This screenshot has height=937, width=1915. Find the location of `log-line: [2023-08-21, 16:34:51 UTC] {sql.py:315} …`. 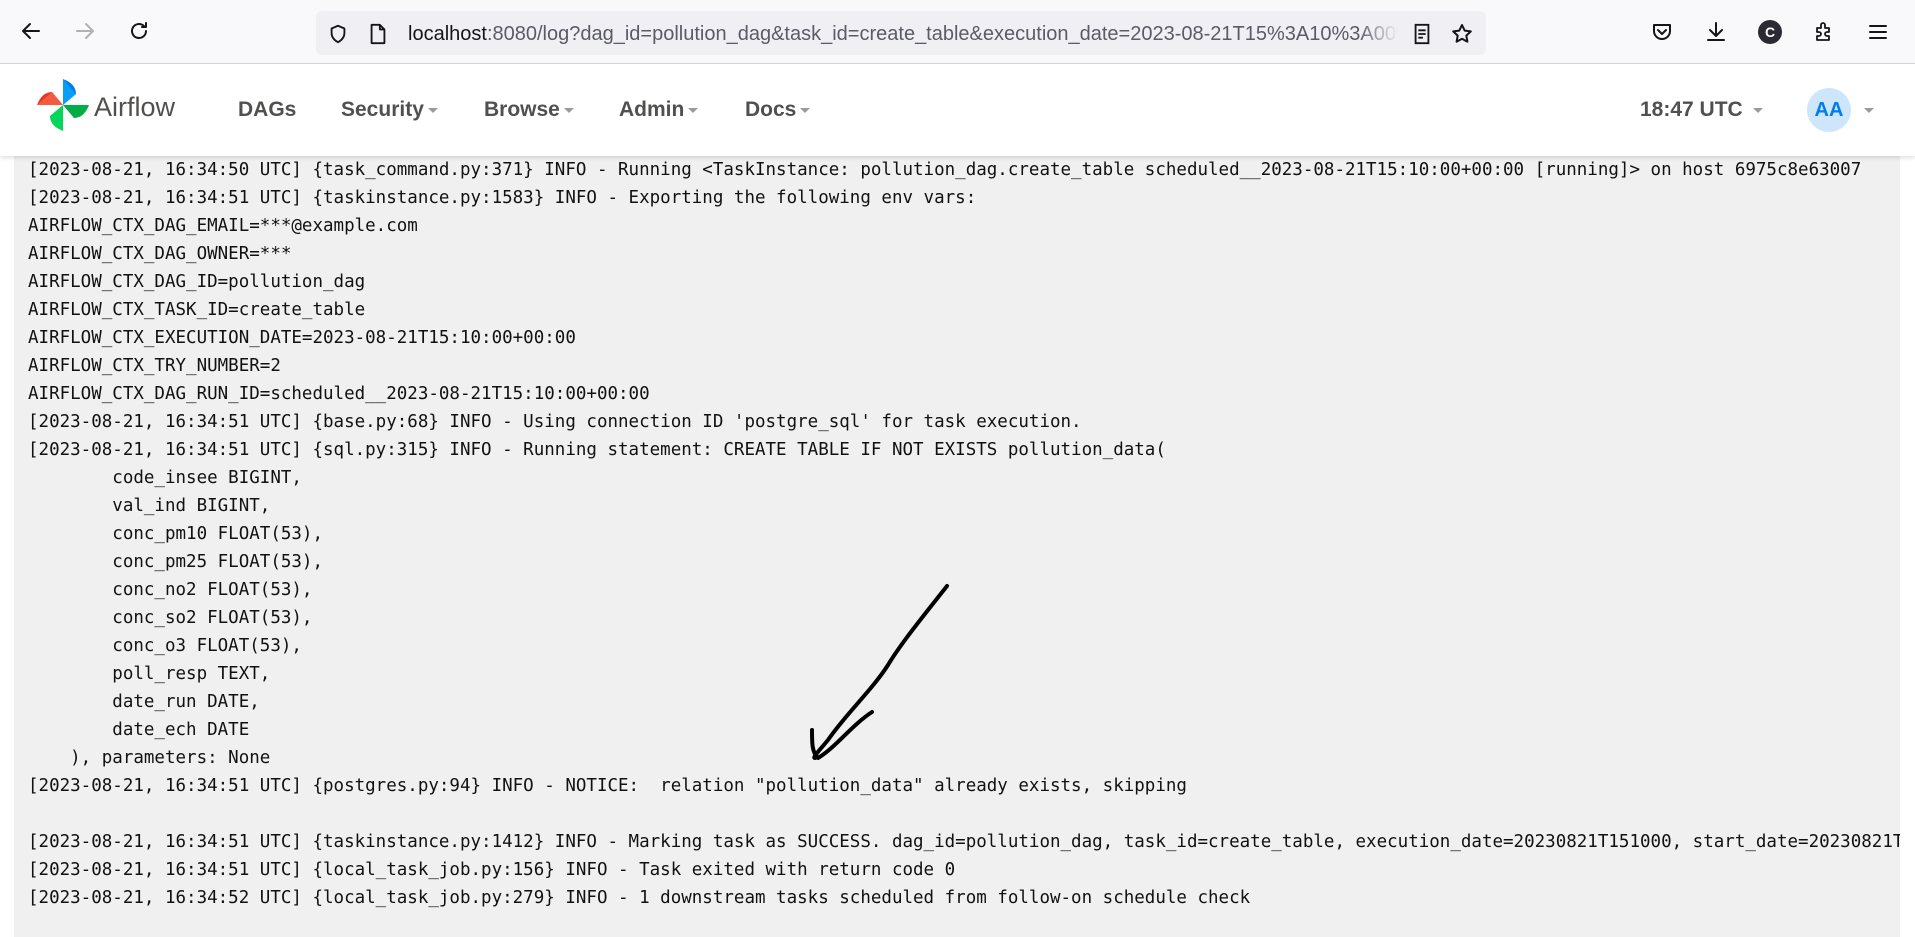

log-line: [2023-08-21, 16:34:51 UTC] {sql.py:315} … is located at coordinates (597, 450).